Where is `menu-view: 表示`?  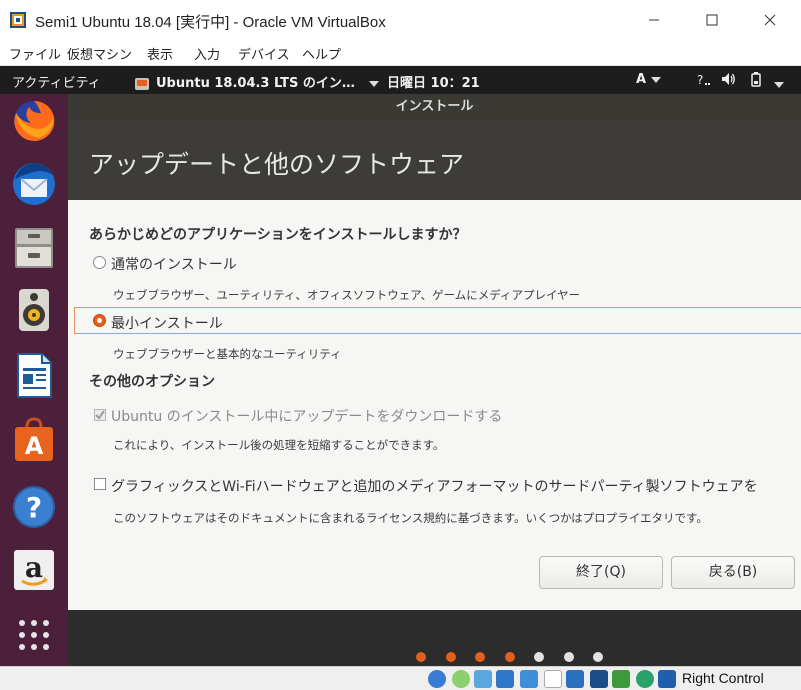
menu-view: 表示 is located at coordinates (160, 53).